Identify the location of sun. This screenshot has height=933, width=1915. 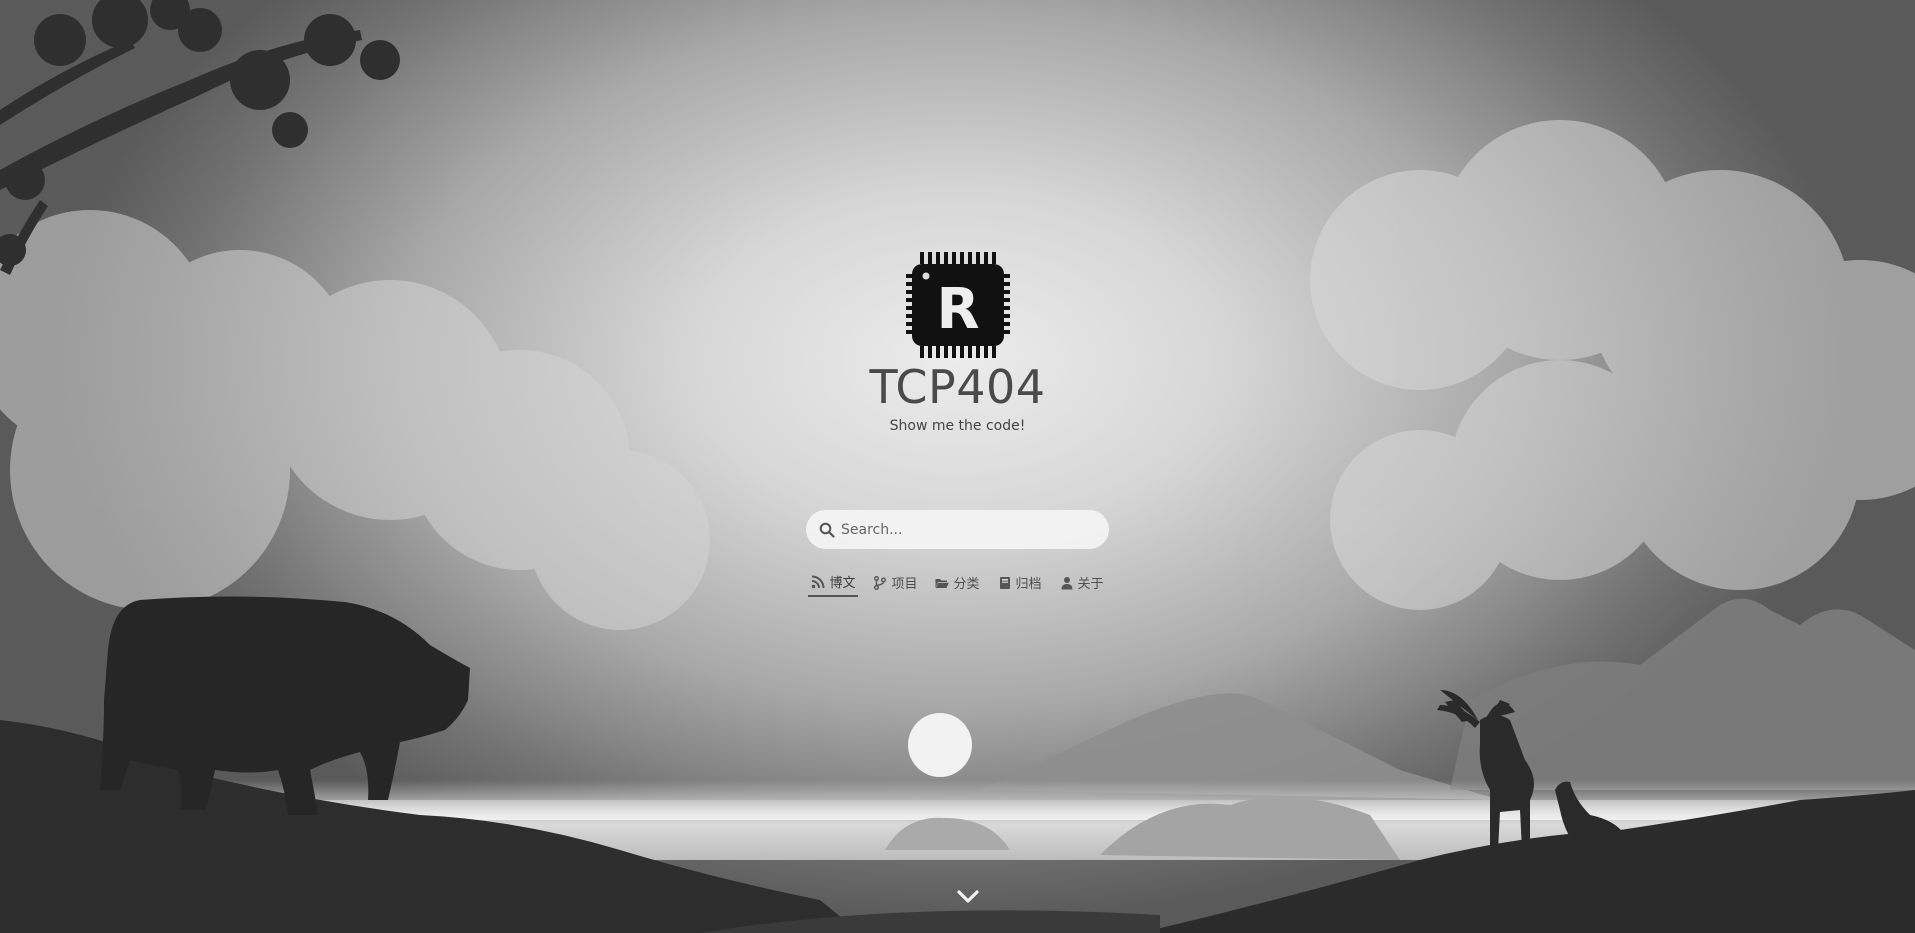
(940, 745).